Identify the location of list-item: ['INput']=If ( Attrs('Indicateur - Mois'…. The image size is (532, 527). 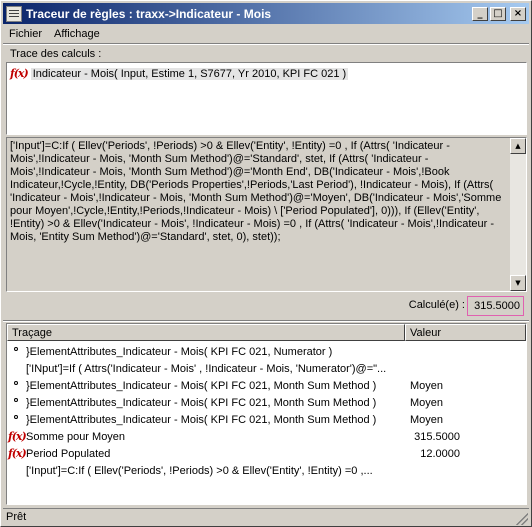
(266, 368).